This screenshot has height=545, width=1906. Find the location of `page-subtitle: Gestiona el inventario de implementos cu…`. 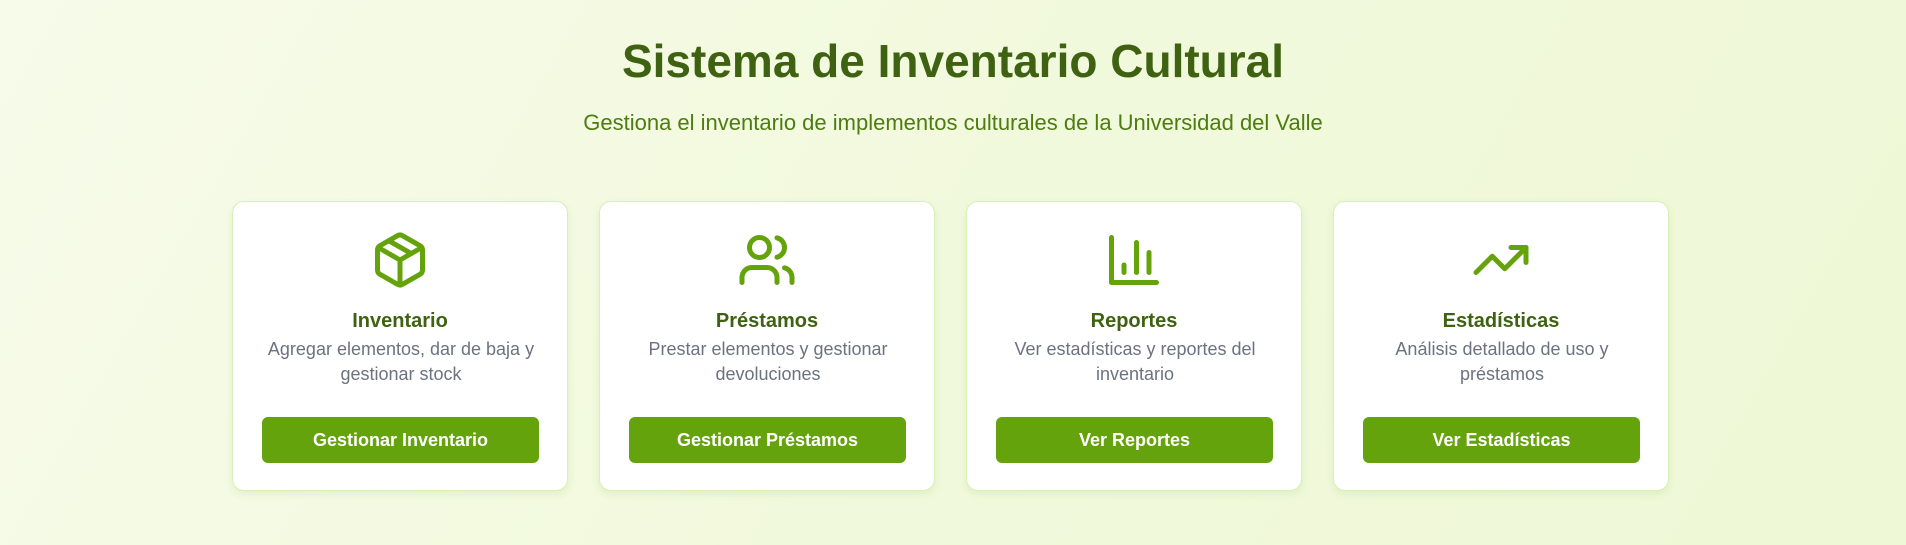

page-subtitle: Gestiona el inventario de implementos cu… is located at coordinates (953, 122).